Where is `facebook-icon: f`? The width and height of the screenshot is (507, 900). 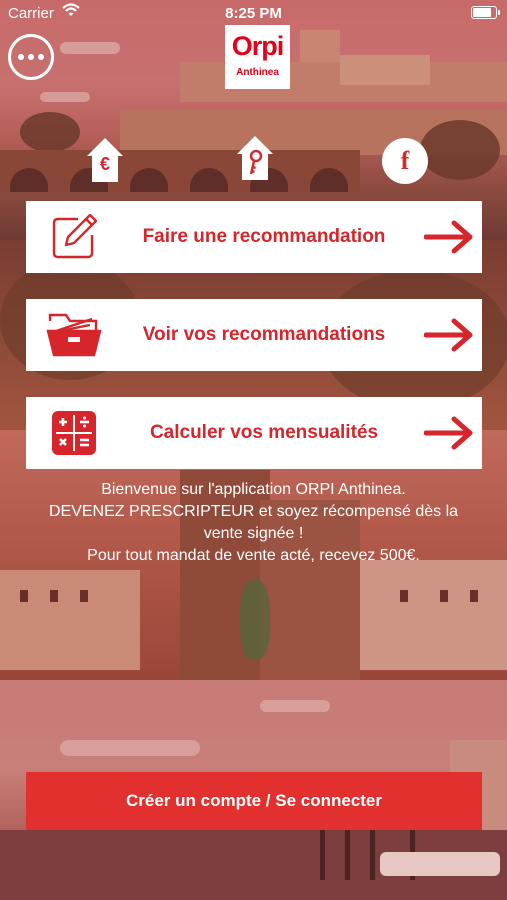 facebook-icon: f is located at coordinates (405, 160).